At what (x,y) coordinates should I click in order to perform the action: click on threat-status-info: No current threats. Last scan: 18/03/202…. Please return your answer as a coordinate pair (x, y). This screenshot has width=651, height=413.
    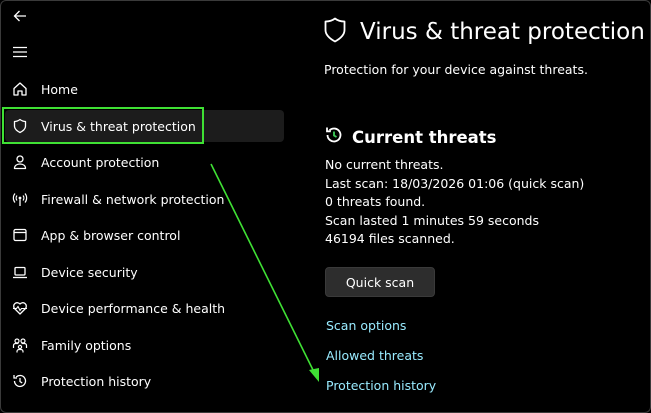
    Looking at the image, I should click on (454, 202).